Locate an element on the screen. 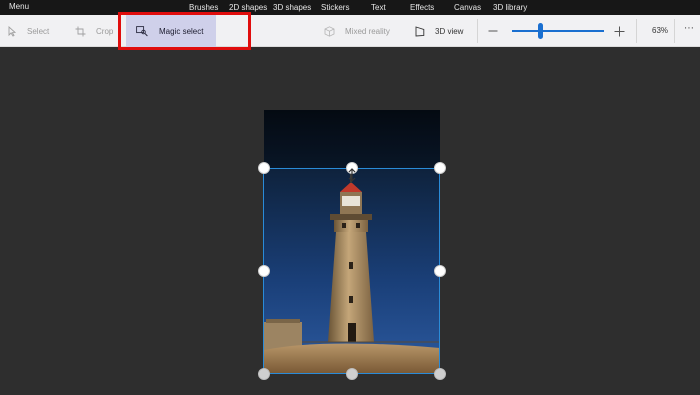  mixed-reality-icon is located at coordinates (329, 31).